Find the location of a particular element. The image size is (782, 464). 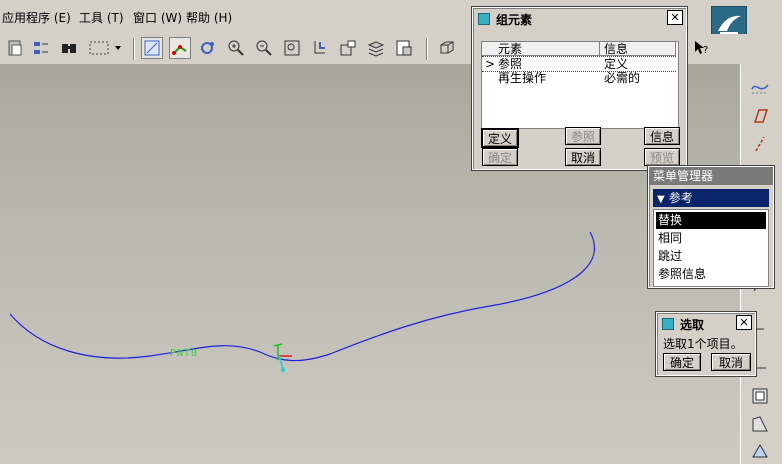

select-title: 选取 is located at coordinates (692, 324).